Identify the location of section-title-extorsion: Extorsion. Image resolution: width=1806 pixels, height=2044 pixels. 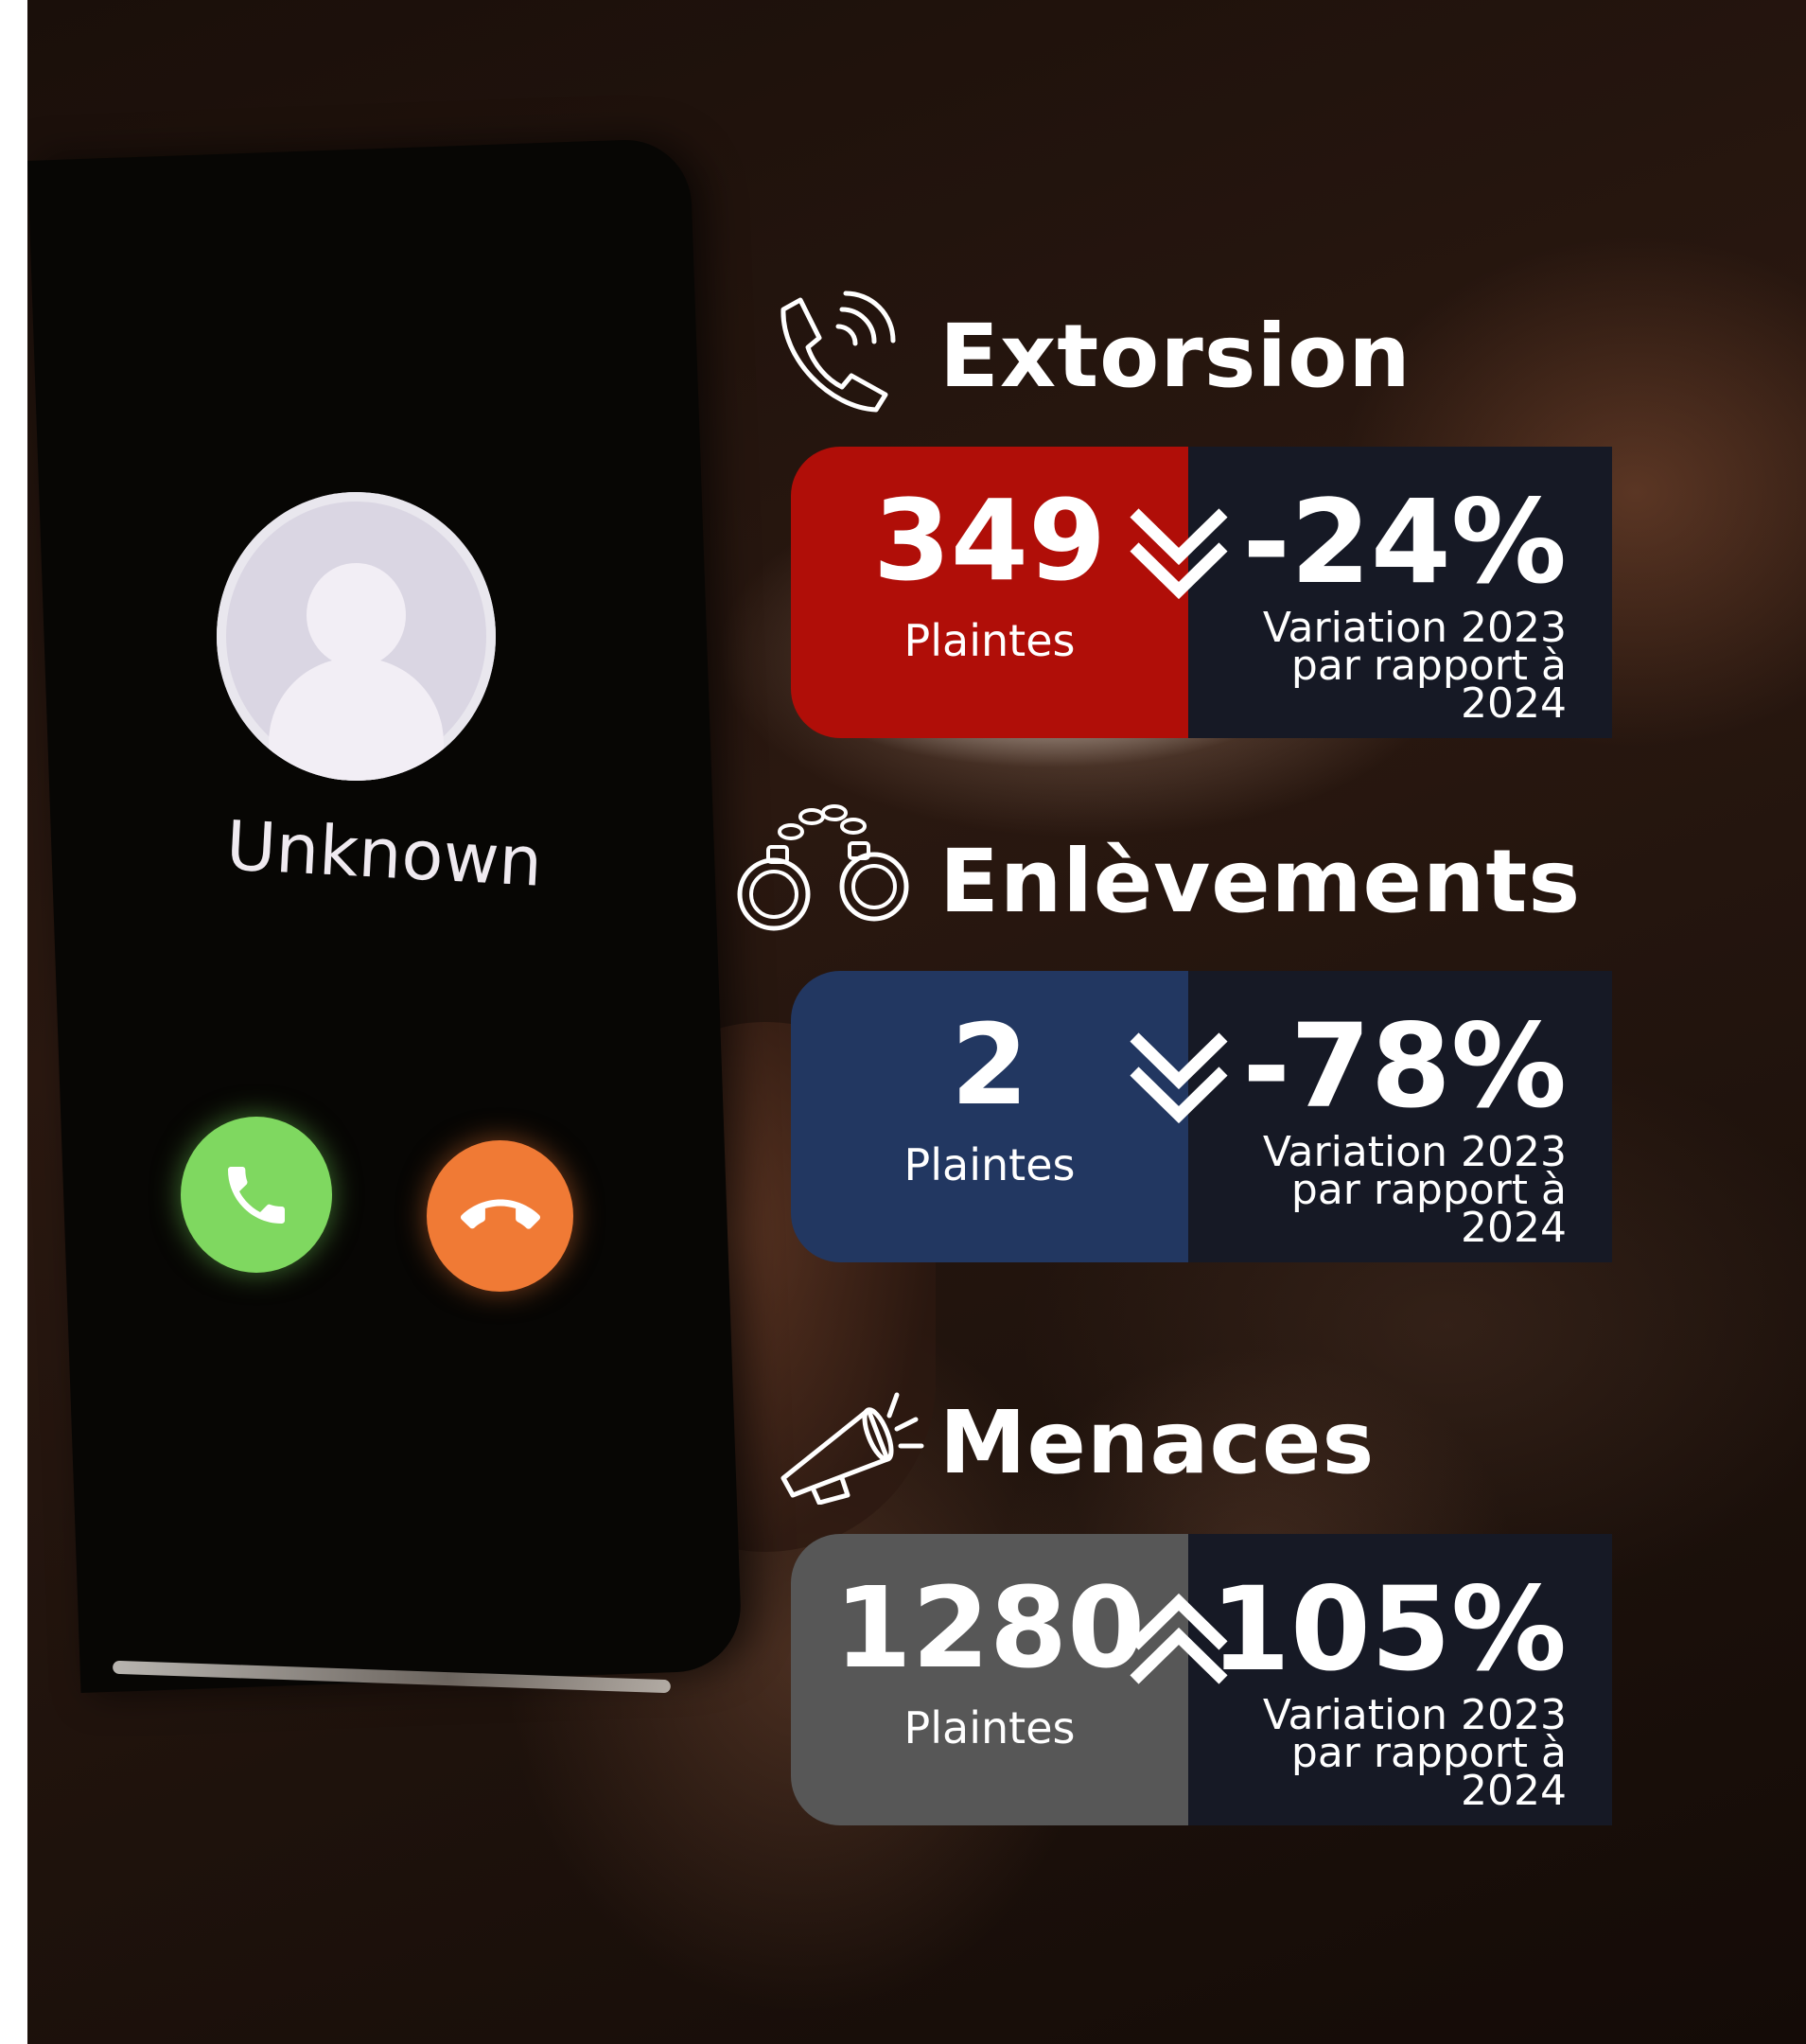
(1175, 356).